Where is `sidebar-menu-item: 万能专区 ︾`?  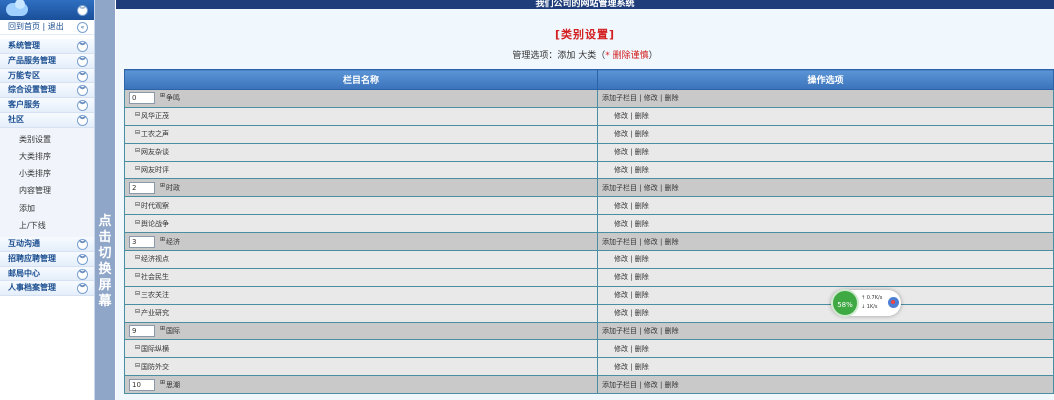 sidebar-menu-item: 万能专区 ︾ is located at coordinates (47, 76).